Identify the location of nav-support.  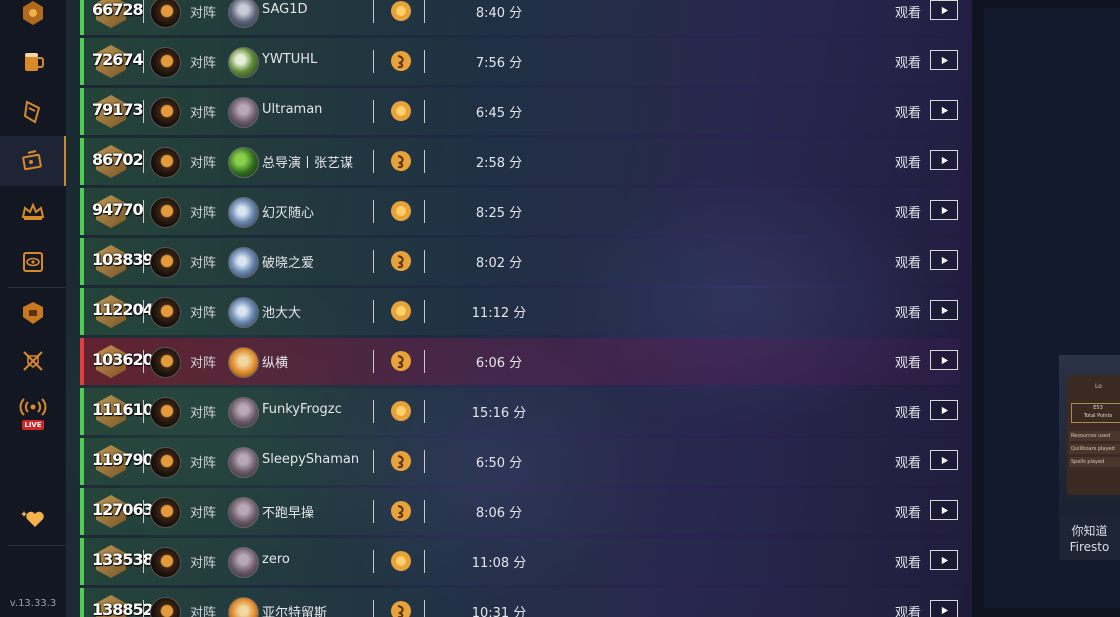
(33, 519).